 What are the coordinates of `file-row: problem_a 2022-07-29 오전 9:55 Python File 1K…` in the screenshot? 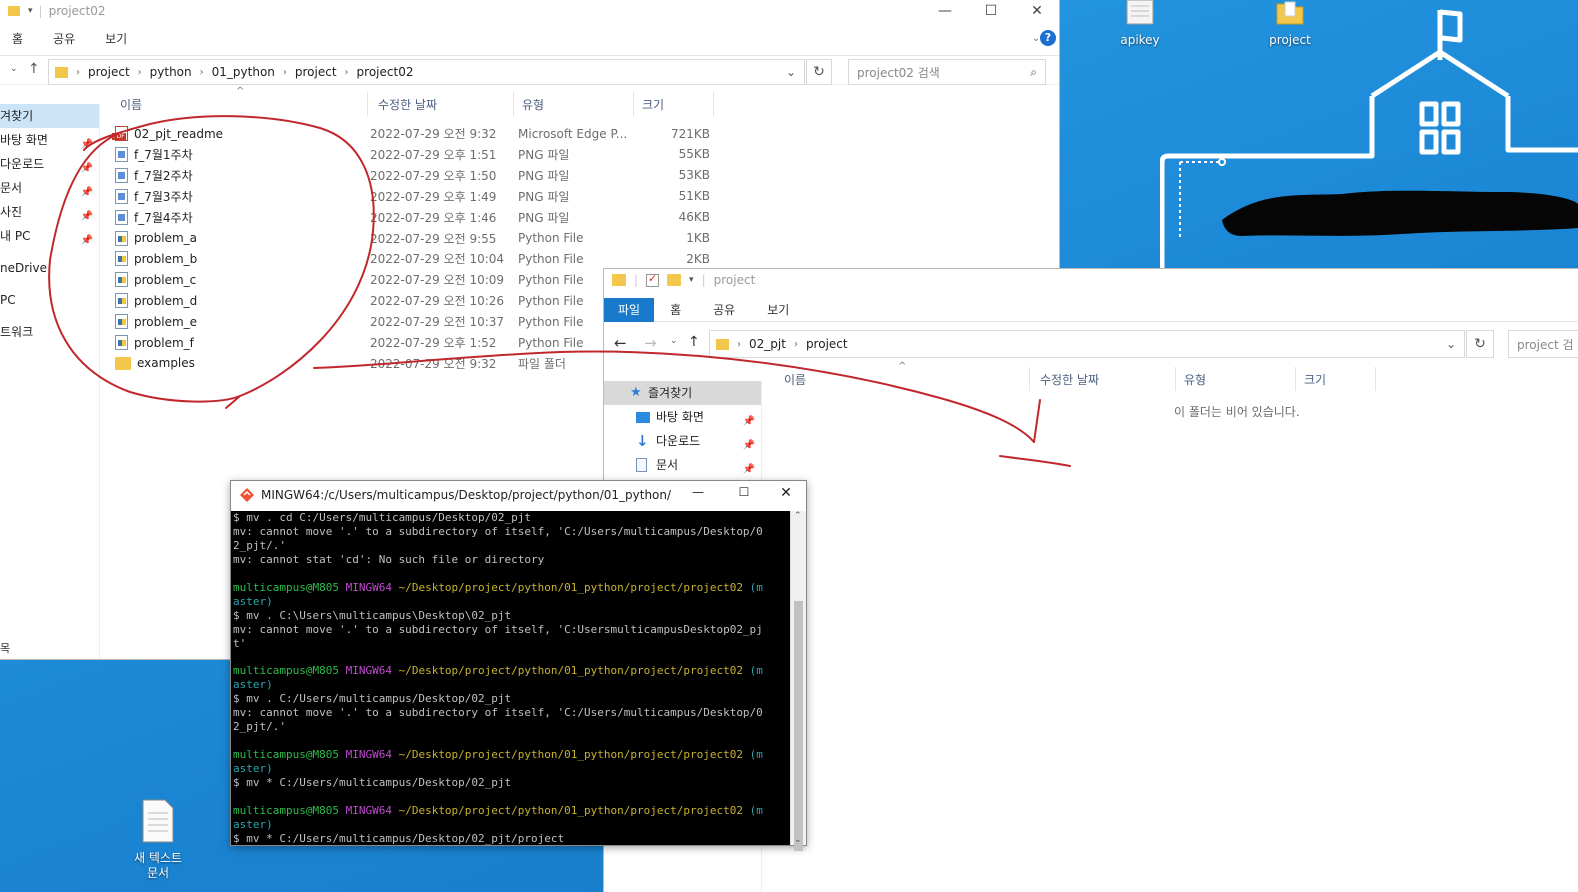 It's located at (412, 238).